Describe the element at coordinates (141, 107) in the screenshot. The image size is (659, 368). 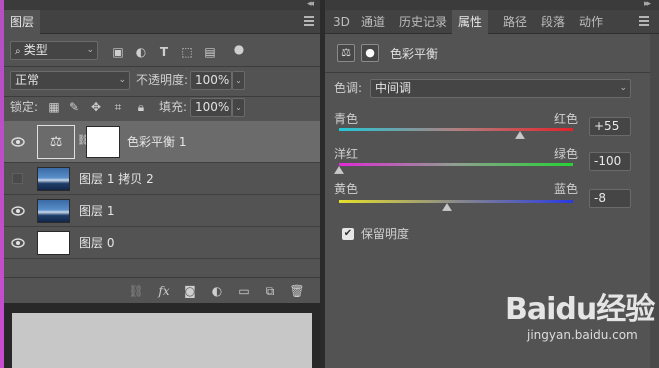
I see `lock-all-icon: 🔒︎` at that location.